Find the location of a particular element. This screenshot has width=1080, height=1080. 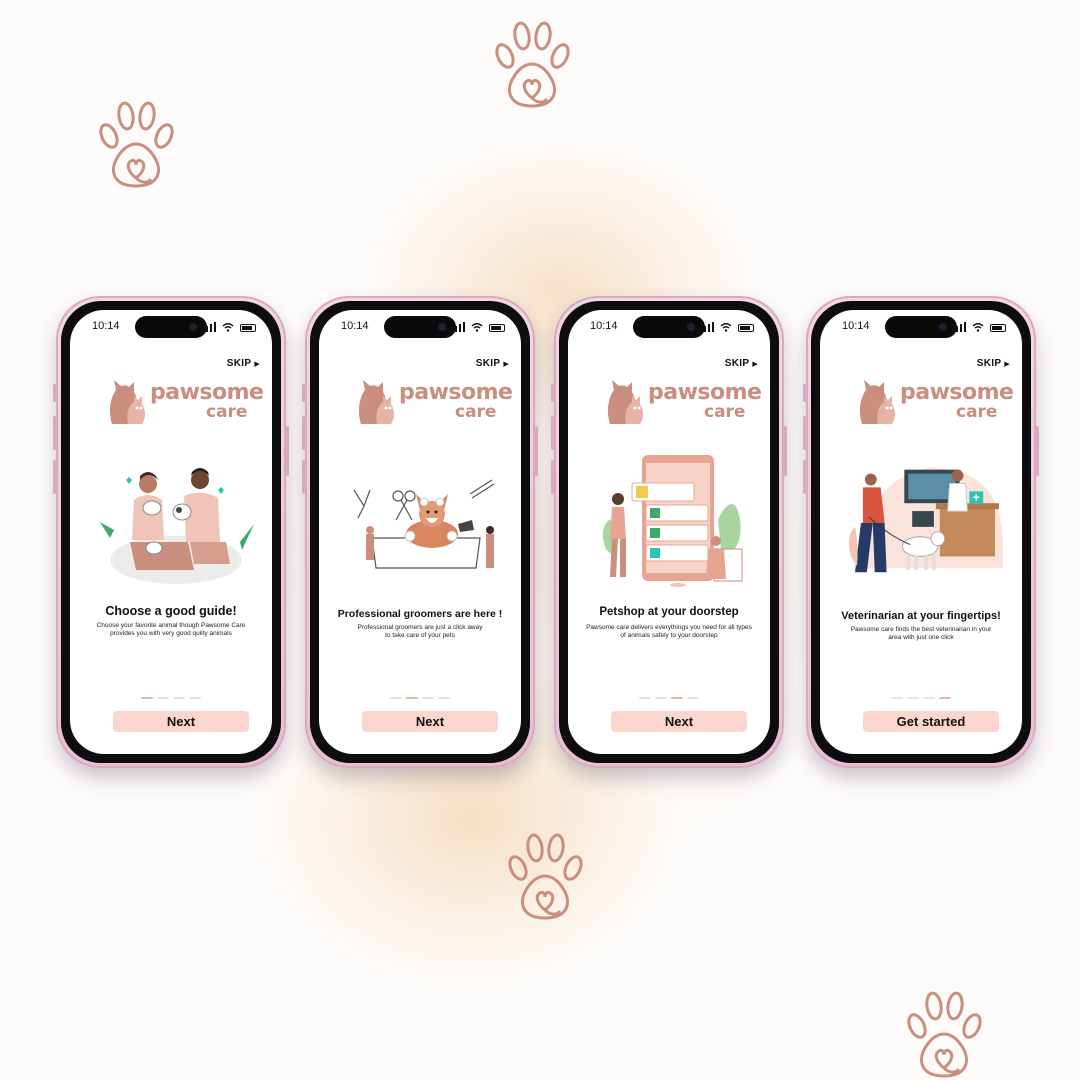

onboarding-title: Petshop at your doorstep is located at coordinates (669, 612).